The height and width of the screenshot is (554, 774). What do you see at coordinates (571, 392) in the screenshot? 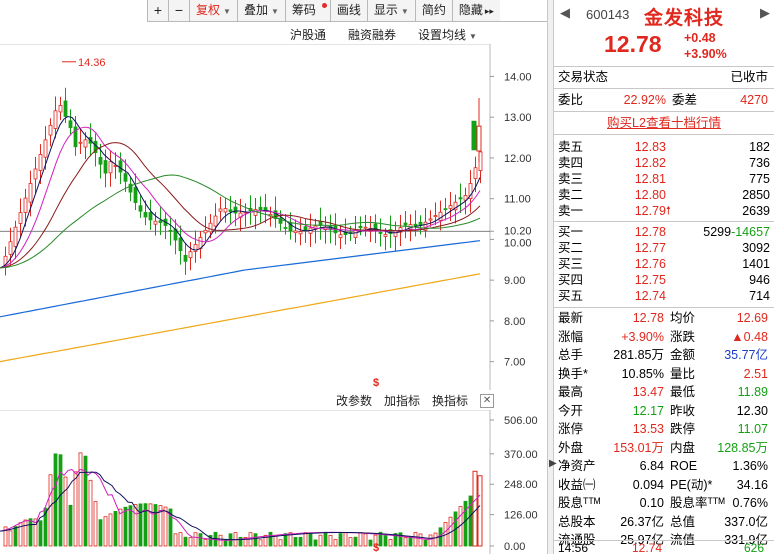
I see `stat-key: 最高` at bounding box center [571, 392].